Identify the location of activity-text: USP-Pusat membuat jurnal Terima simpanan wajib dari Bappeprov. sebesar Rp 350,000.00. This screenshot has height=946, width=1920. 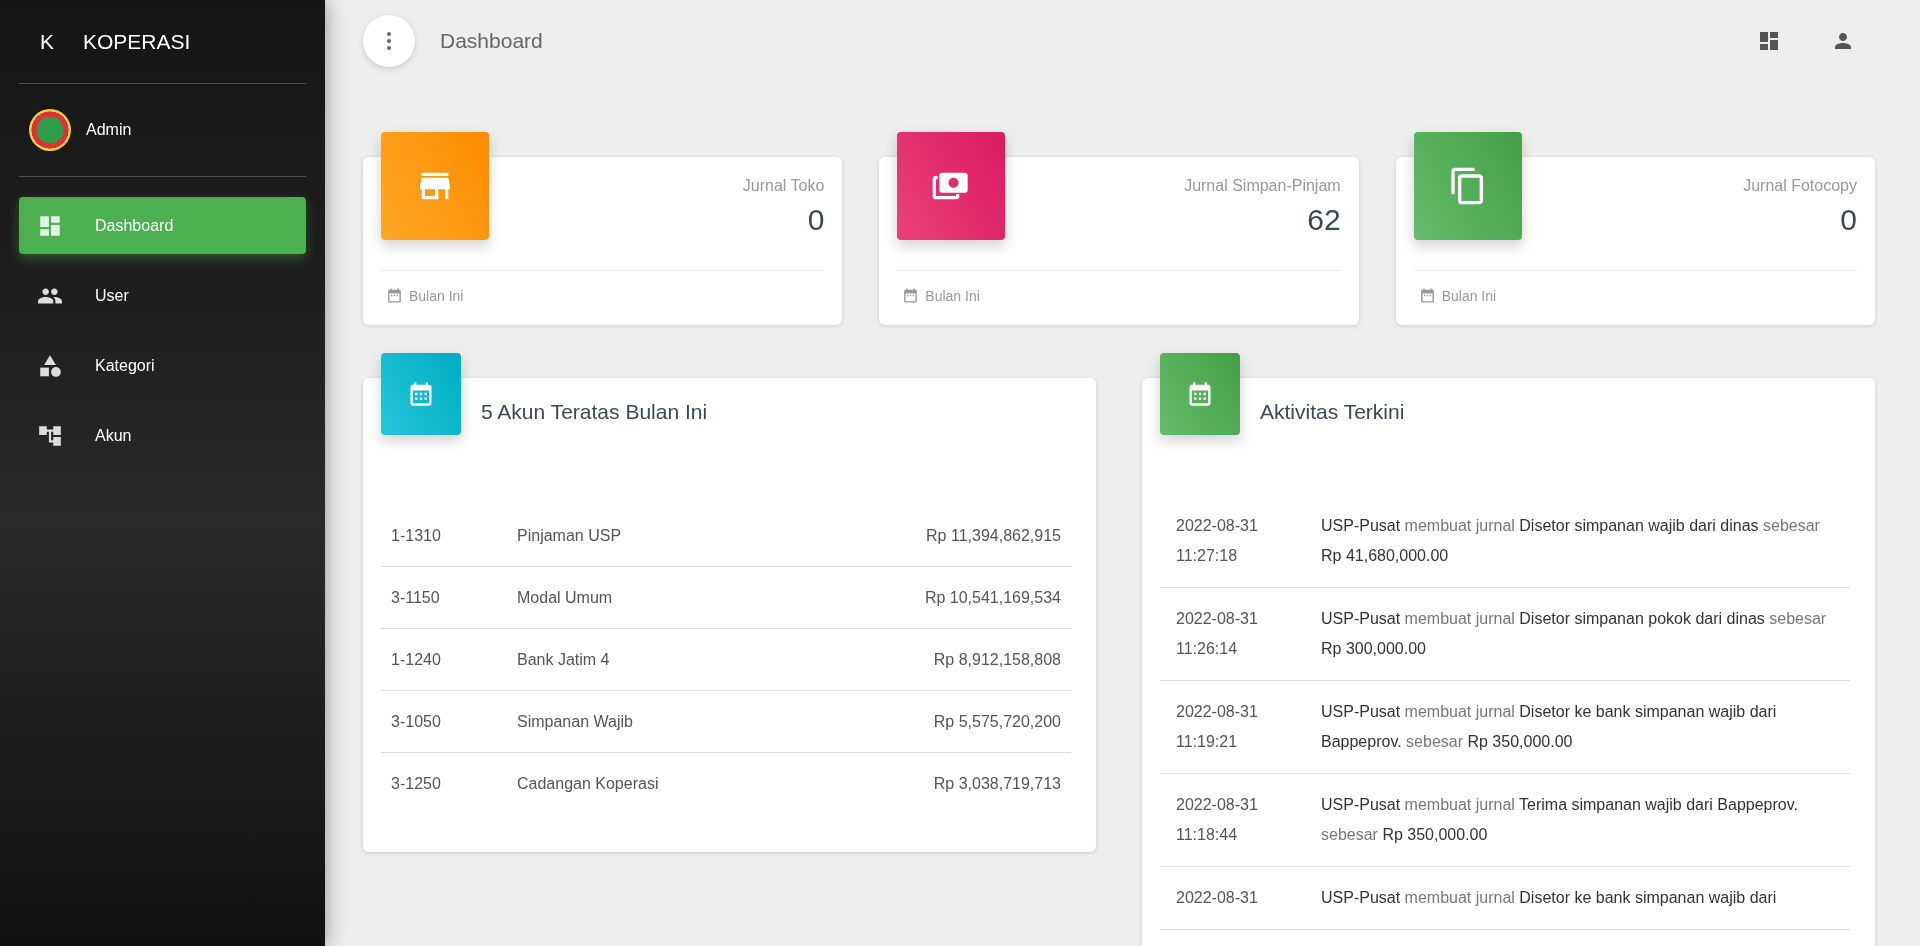
(1560, 820).